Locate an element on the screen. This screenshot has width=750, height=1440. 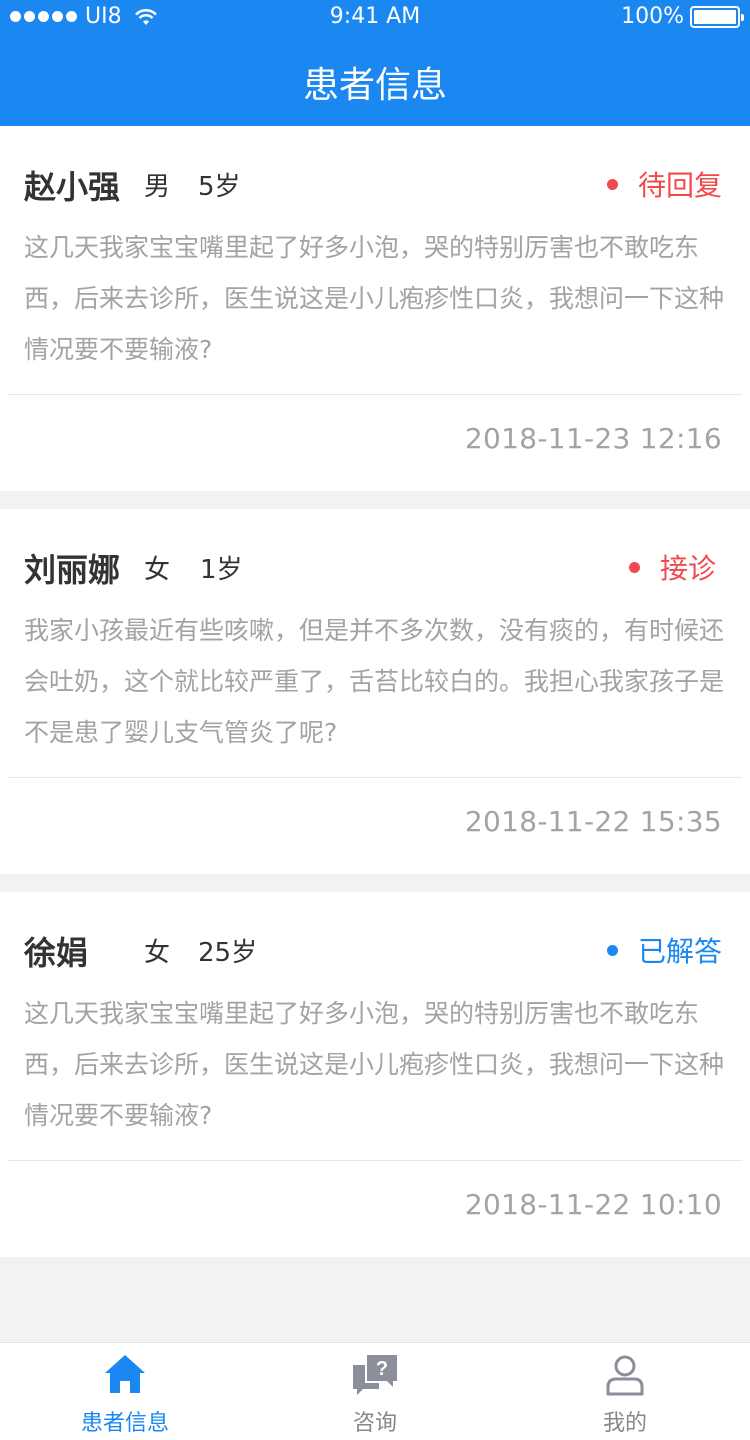
tab-patient-info: 患者信息 is located at coordinates (125, 1391).